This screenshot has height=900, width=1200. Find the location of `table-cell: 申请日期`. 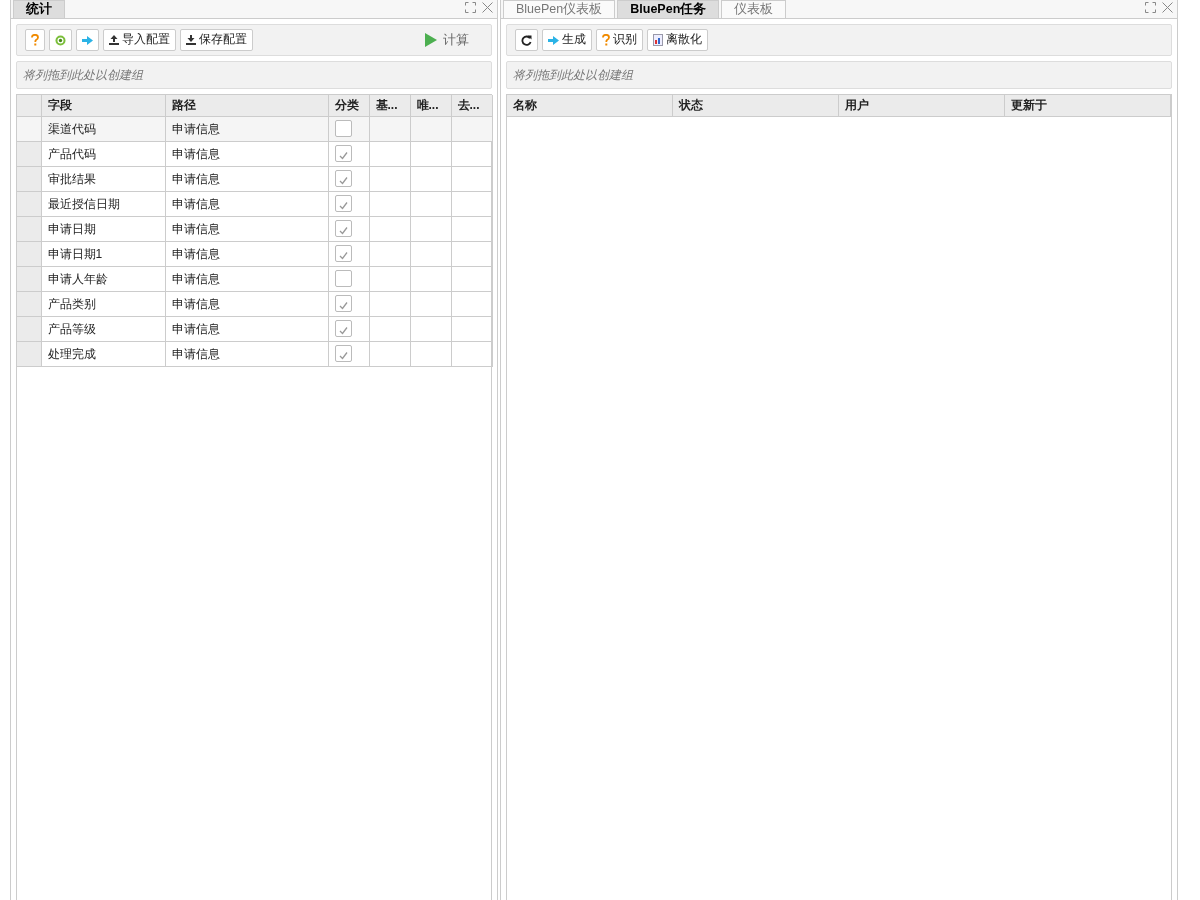

table-cell: 申请日期 is located at coordinates (103, 228).